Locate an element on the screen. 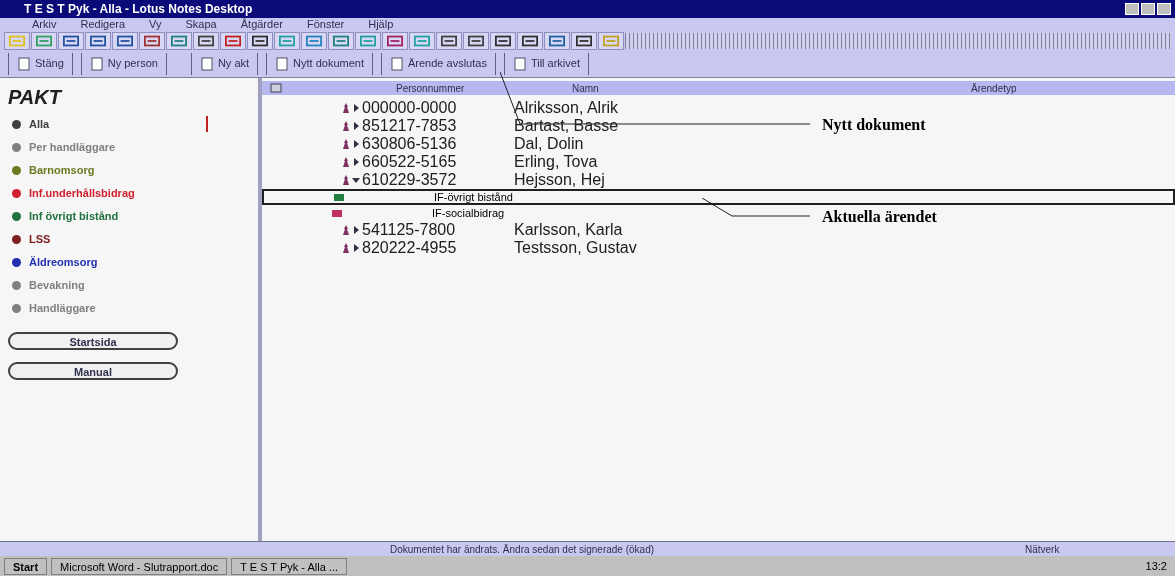  app-logo: PAKT is located at coordinates (36, 97).